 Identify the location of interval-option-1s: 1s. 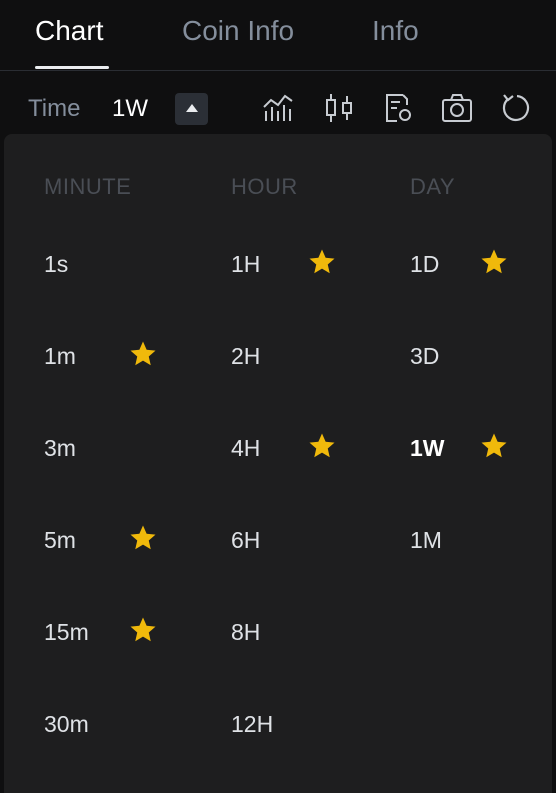
(56, 264).